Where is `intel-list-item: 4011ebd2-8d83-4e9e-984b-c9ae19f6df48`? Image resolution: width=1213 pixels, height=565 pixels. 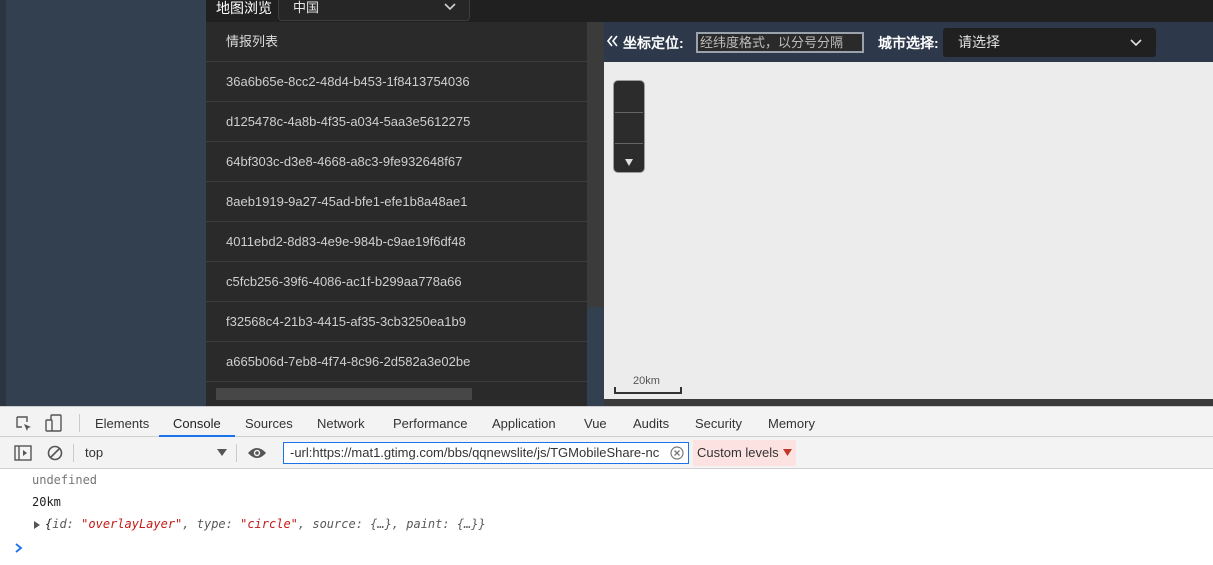 intel-list-item: 4011ebd2-8d83-4e9e-984b-c9ae19f6df48 is located at coordinates (396, 242).